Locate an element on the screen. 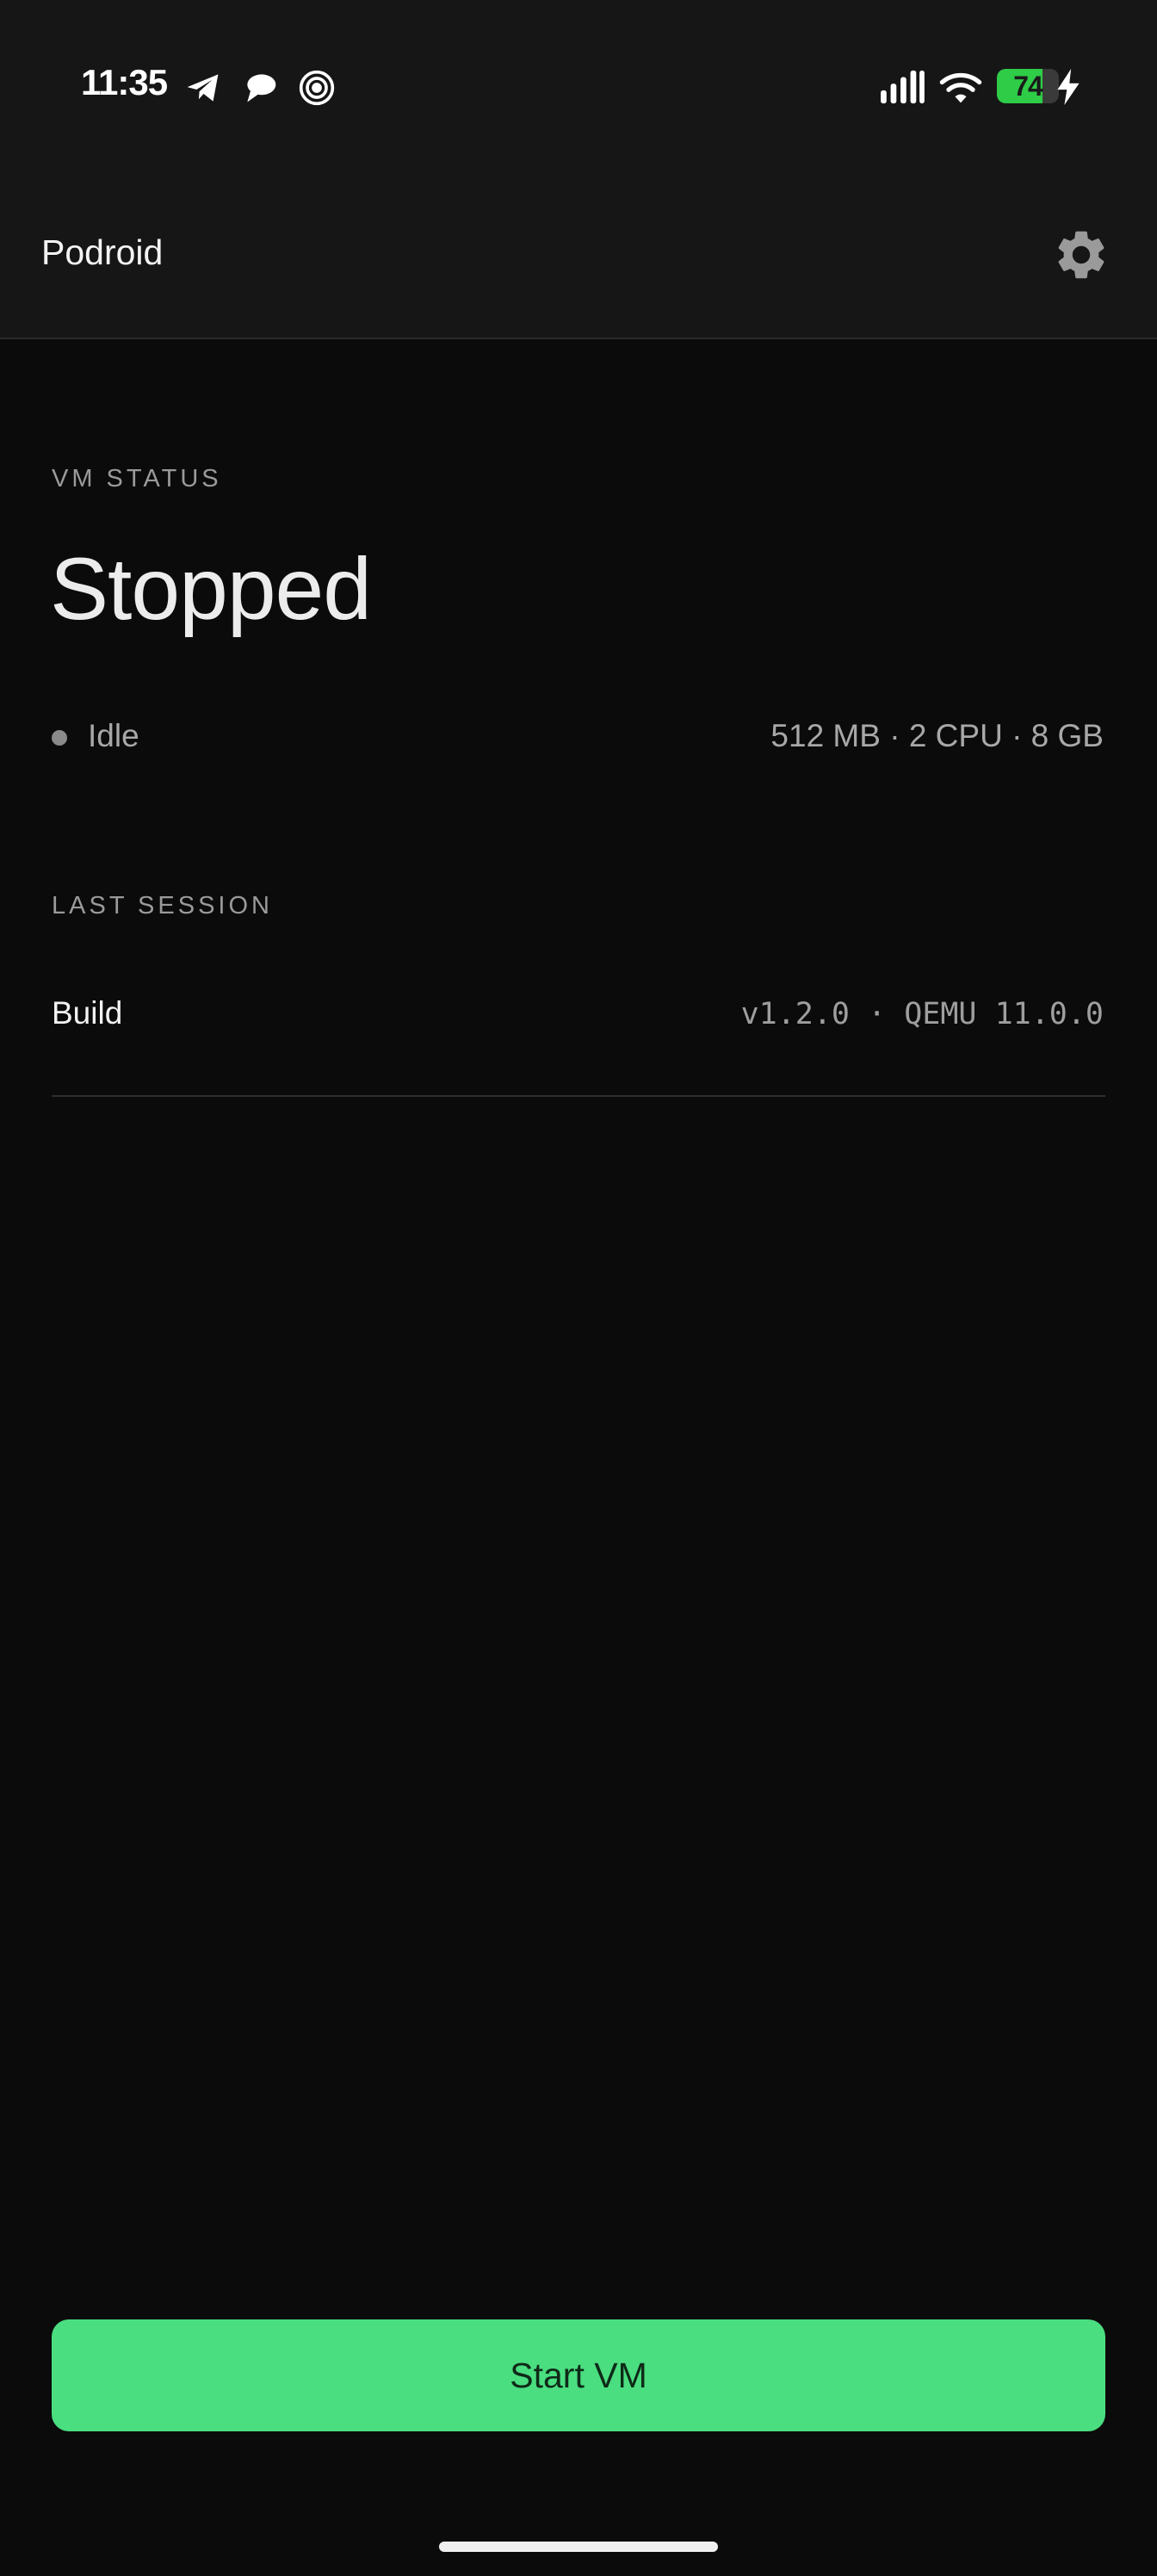 This screenshot has height=2576, width=1157. vm-activity-status: Idle is located at coordinates (114, 736).